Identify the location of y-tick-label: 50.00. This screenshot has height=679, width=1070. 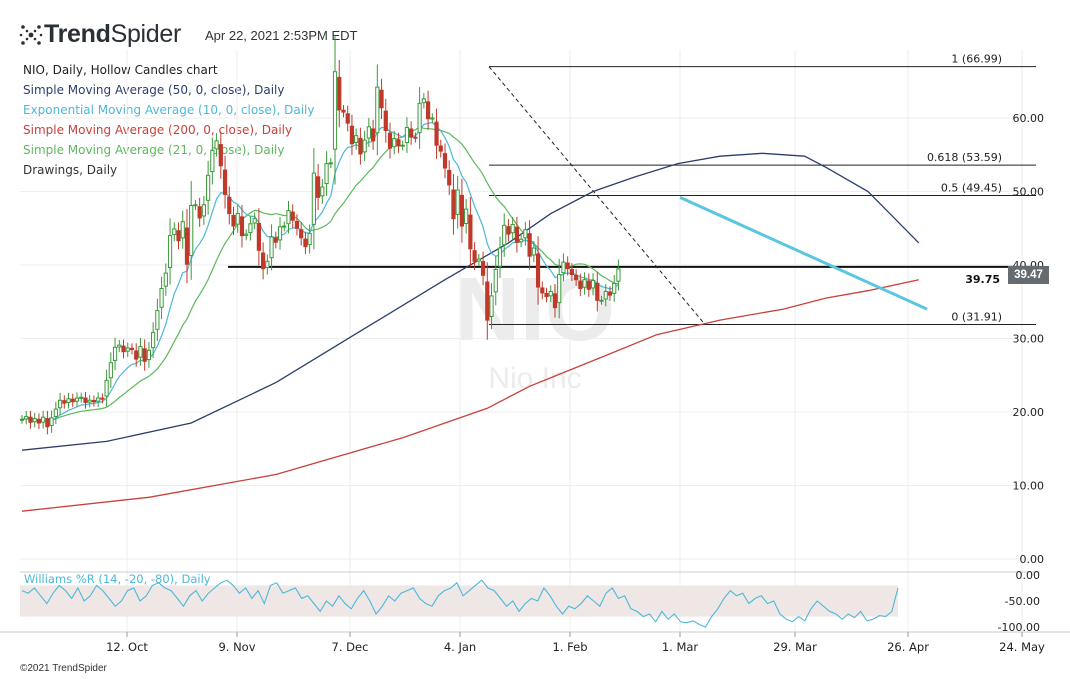
(1029, 192).